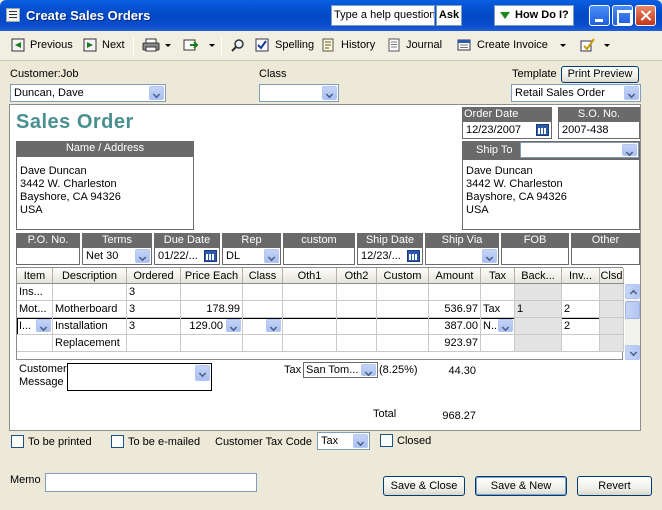  What do you see at coordinates (154, 343) in the screenshot?
I see `cell-ordered` at bounding box center [154, 343].